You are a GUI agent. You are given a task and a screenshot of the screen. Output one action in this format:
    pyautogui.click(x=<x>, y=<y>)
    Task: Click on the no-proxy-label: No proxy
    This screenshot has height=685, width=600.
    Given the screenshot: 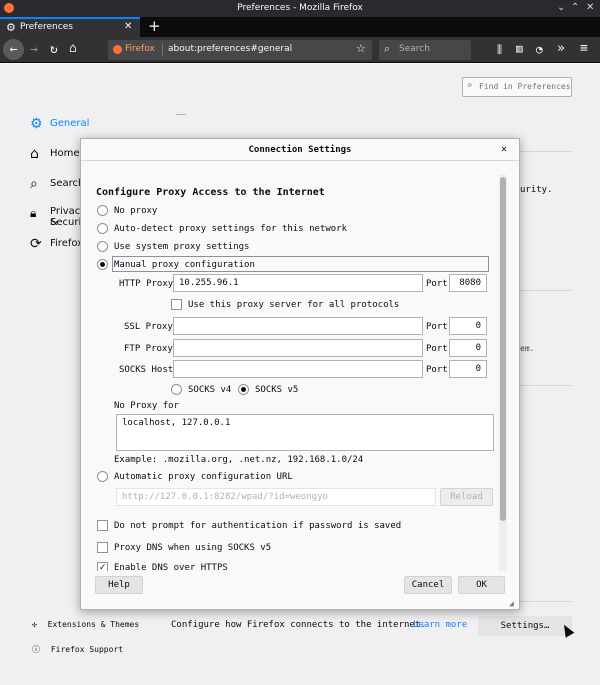 What is the action you would take?
    pyautogui.click(x=136, y=211)
    